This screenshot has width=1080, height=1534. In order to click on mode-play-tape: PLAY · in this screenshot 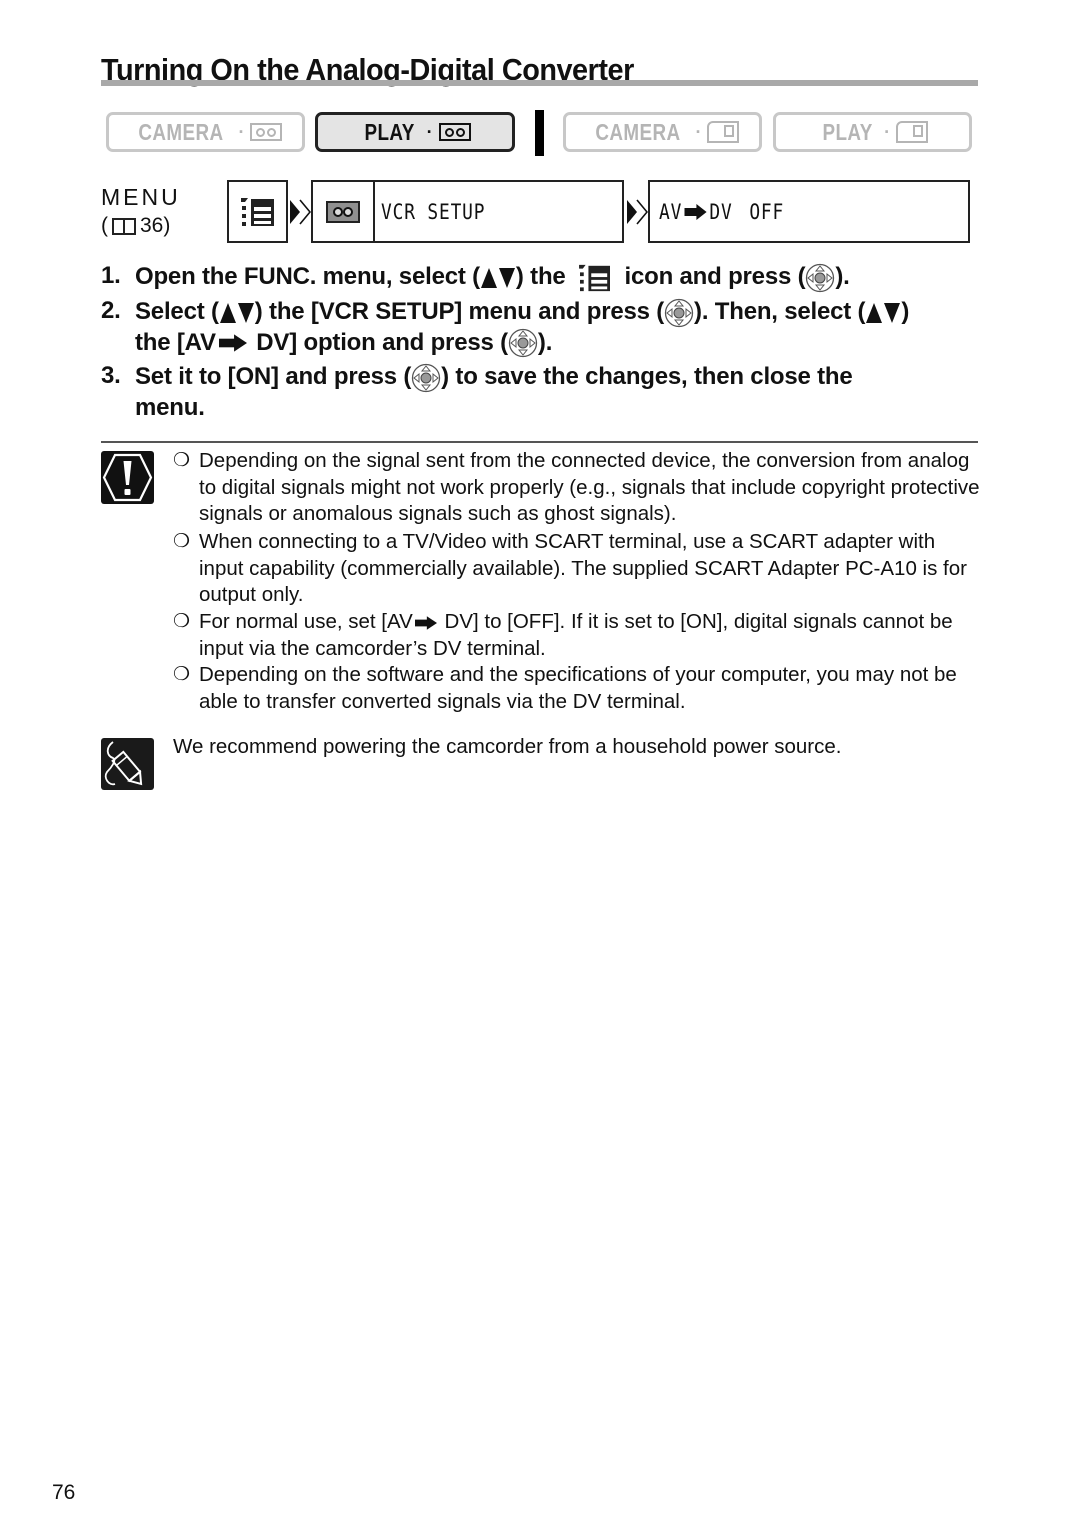, I will do `click(415, 132)`.